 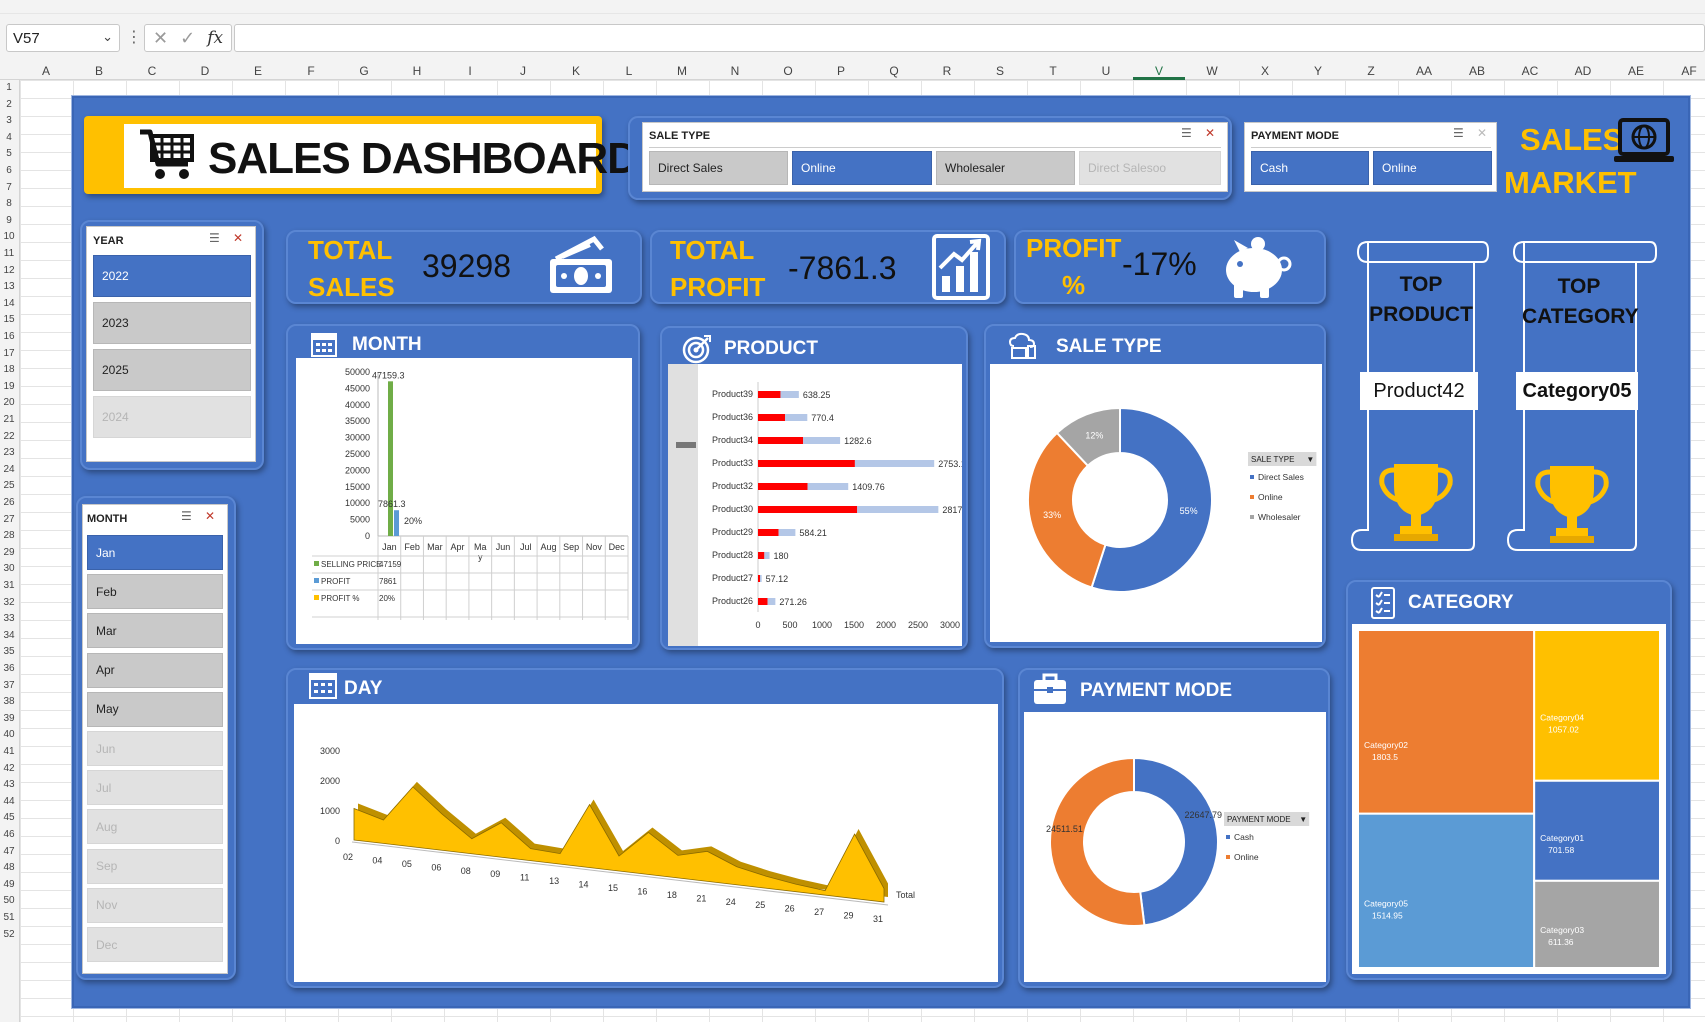 I want to click on row-header: 50, so click(x=9, y=900).